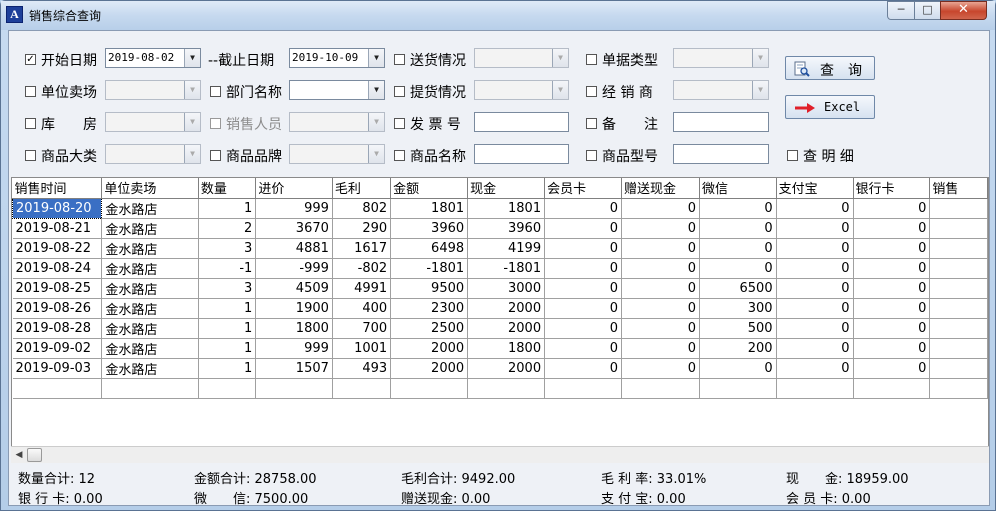 The image size is (996, 511). I want to click on table-cell: 290, so click(362, 228).